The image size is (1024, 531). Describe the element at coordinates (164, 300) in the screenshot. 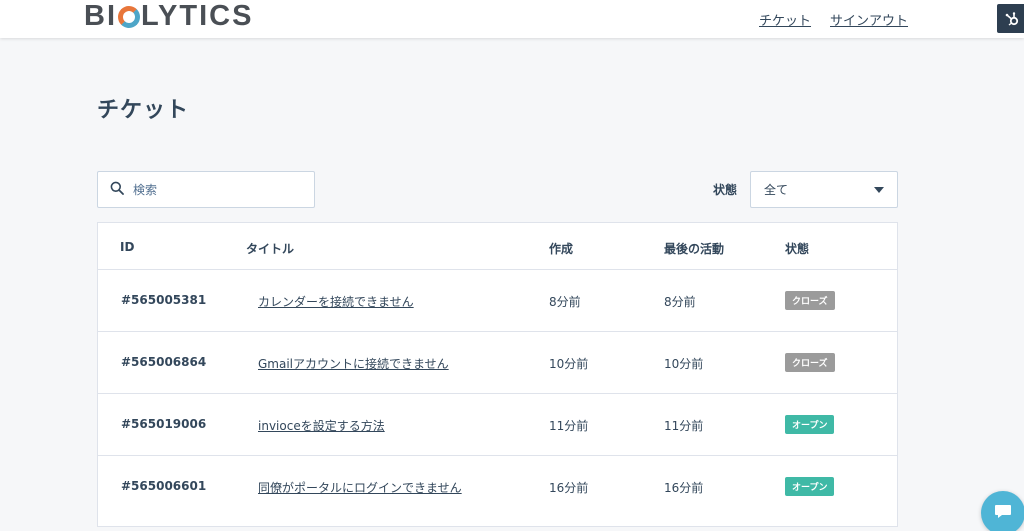

I see `ticket-id: #565005381` at that location.